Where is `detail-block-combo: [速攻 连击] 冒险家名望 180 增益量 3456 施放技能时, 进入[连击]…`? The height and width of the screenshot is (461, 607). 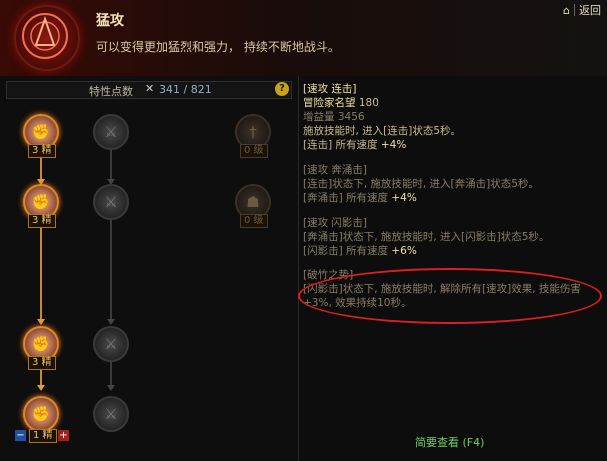 detail-block-combo: [速攻 连击] 冒险家名望 180 增益量 3456 施放技能时, 进入[连击]… is located at coordinates (382, 117).